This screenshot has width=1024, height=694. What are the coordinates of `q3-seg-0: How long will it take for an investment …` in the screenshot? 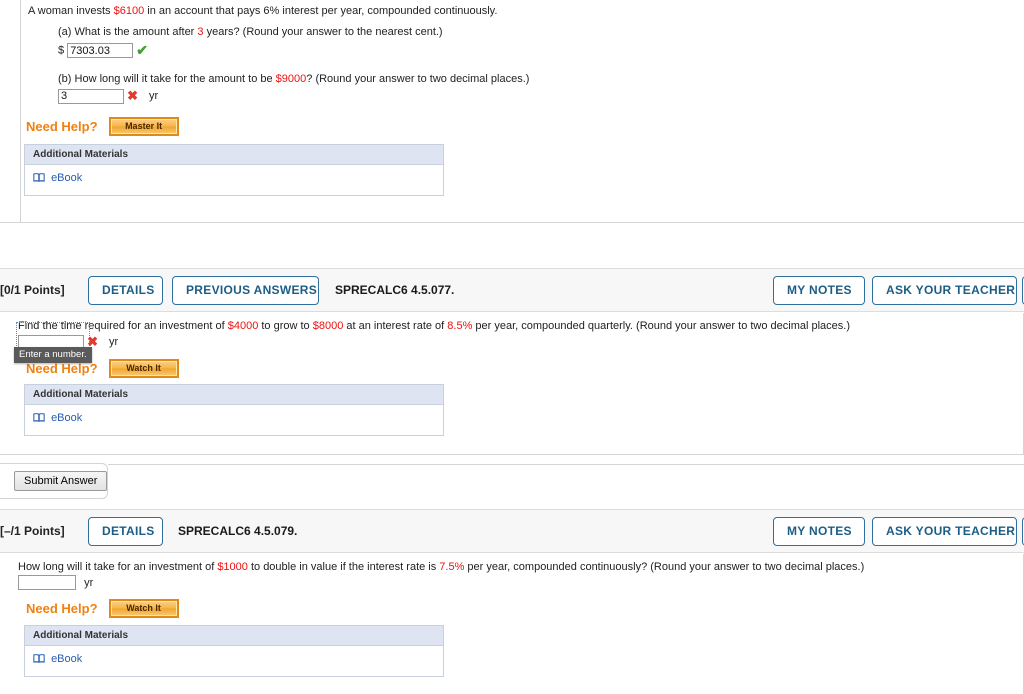 It's located at (118, 567).